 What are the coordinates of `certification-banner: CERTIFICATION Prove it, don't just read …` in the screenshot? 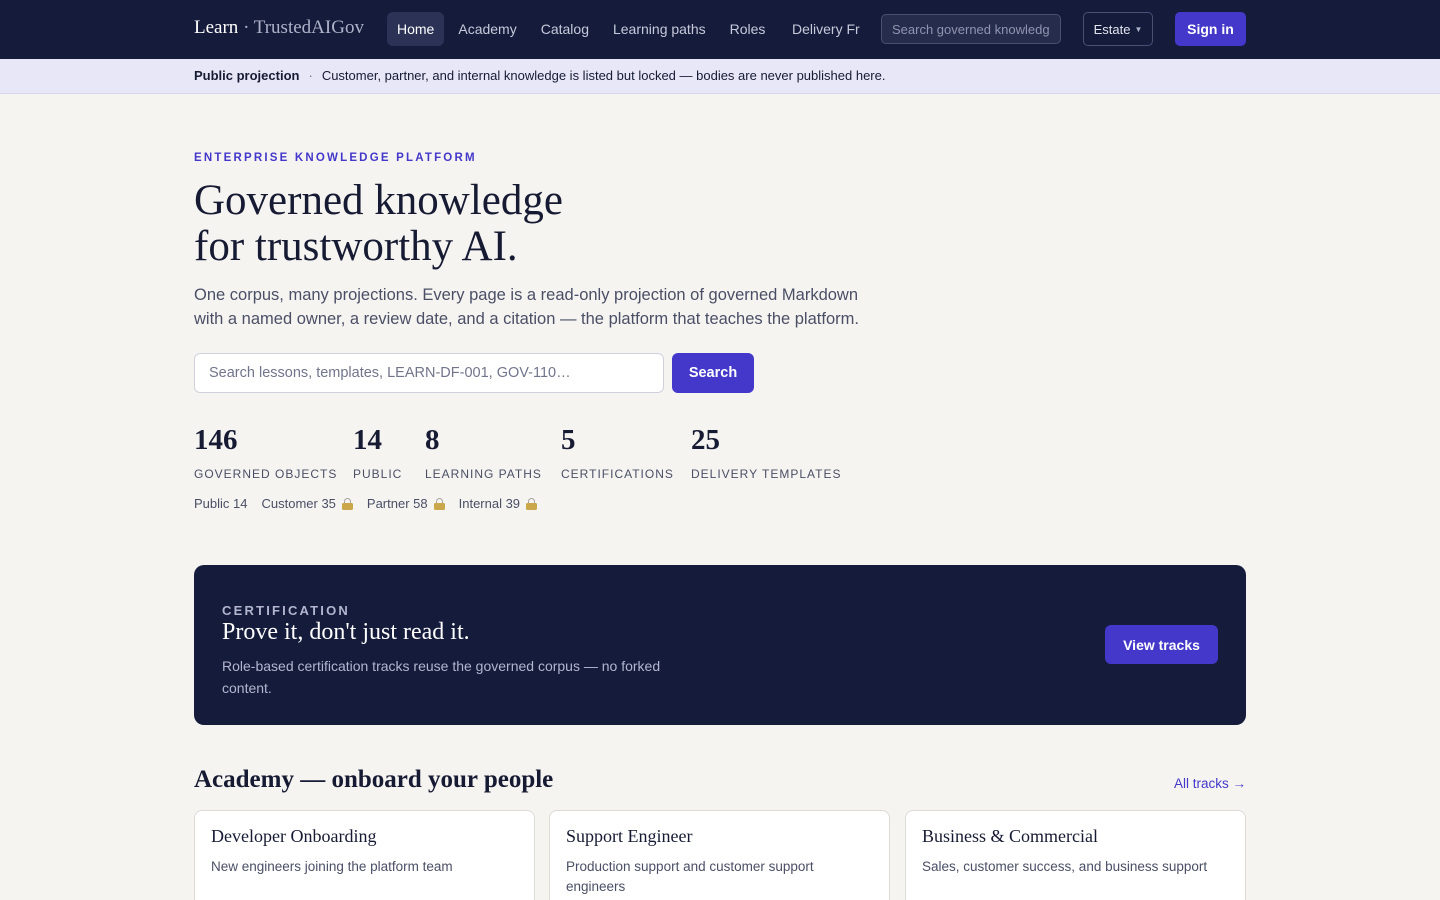 It's located at (720, 645).